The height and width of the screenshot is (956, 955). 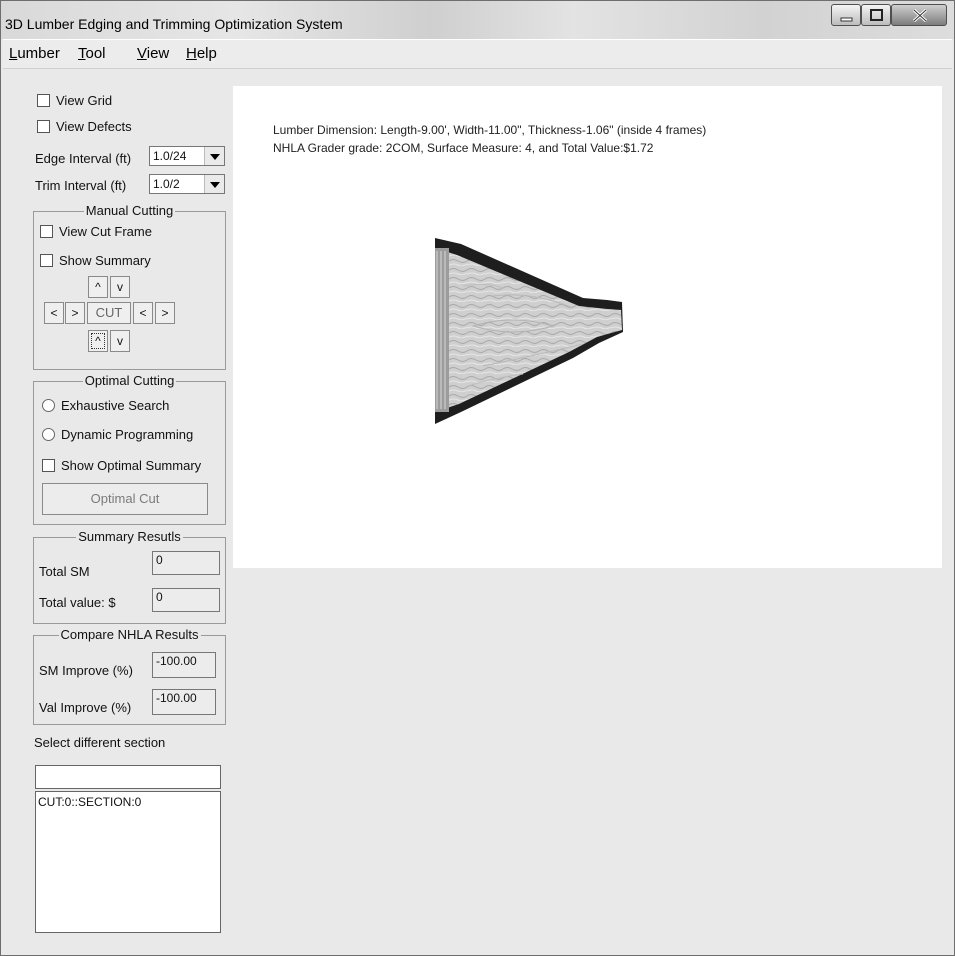 What do you see at coordinates (94, 126) in the screenshot?
I see `view-defects-label: View Defects` at bounding box center [94, 126].